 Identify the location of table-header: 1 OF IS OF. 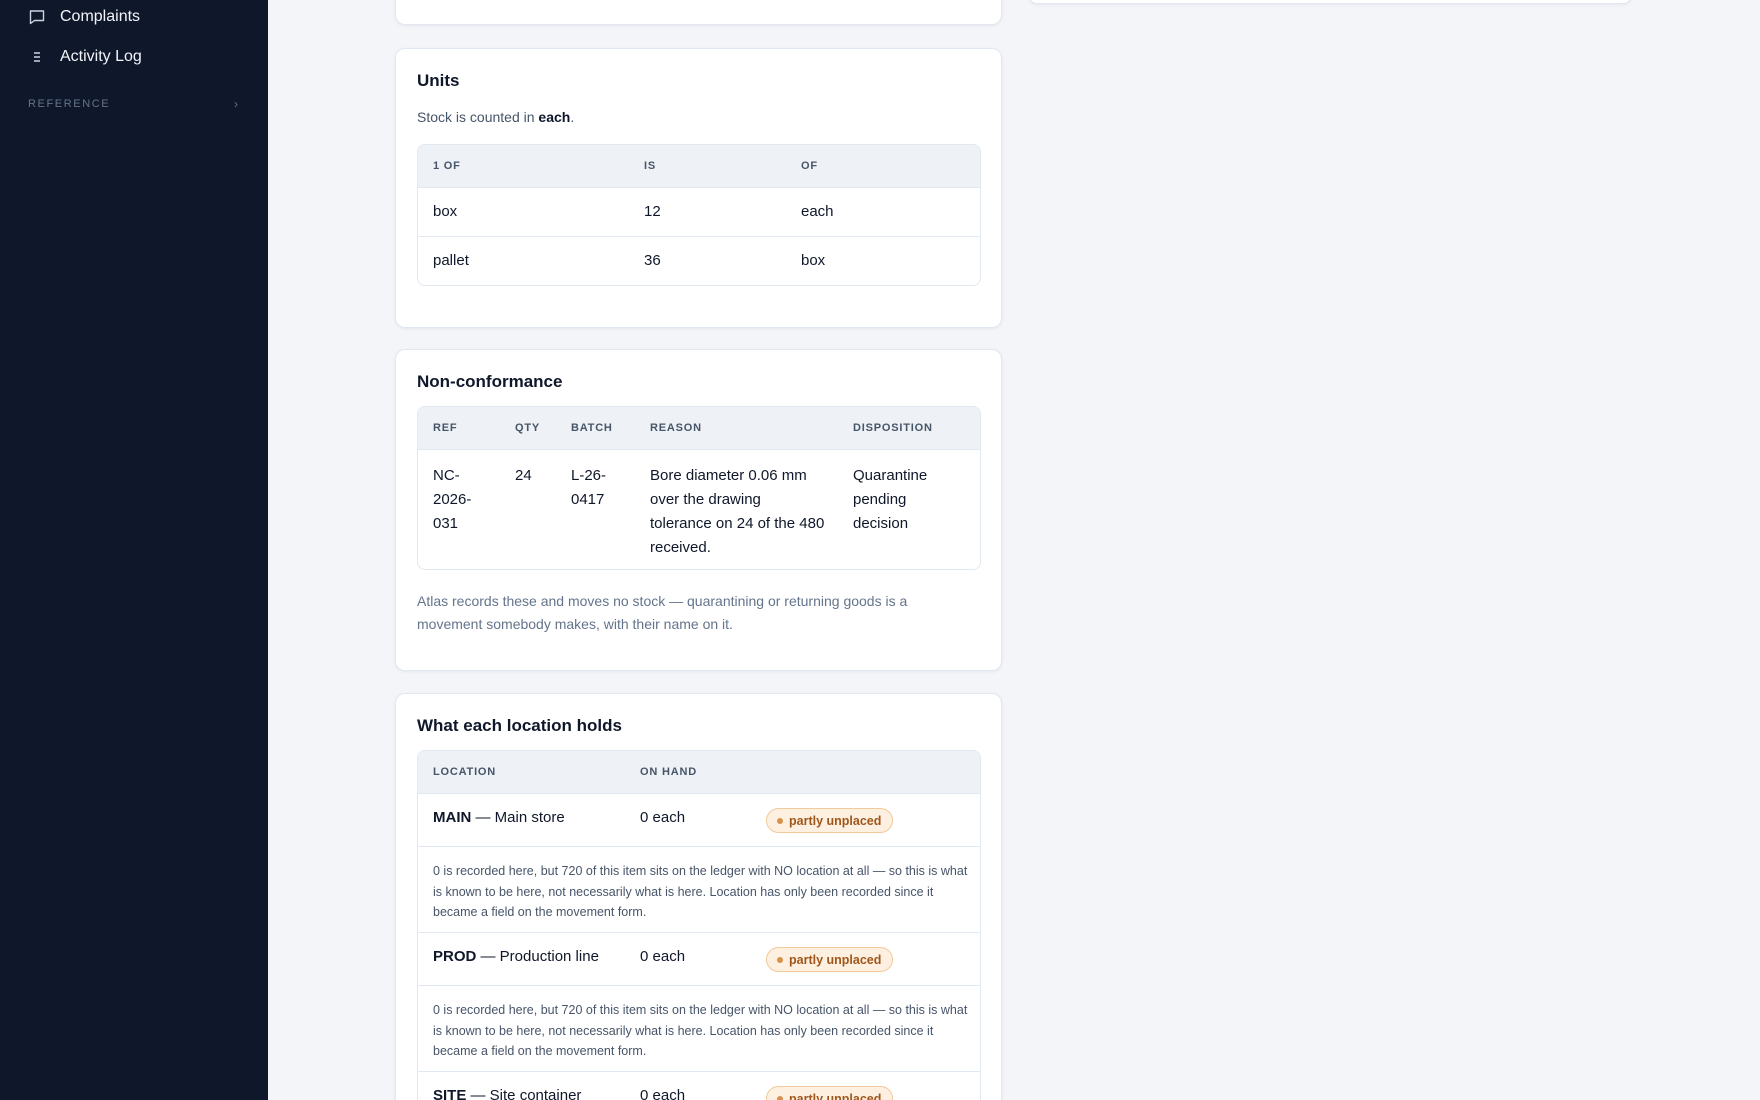
(699, 166).